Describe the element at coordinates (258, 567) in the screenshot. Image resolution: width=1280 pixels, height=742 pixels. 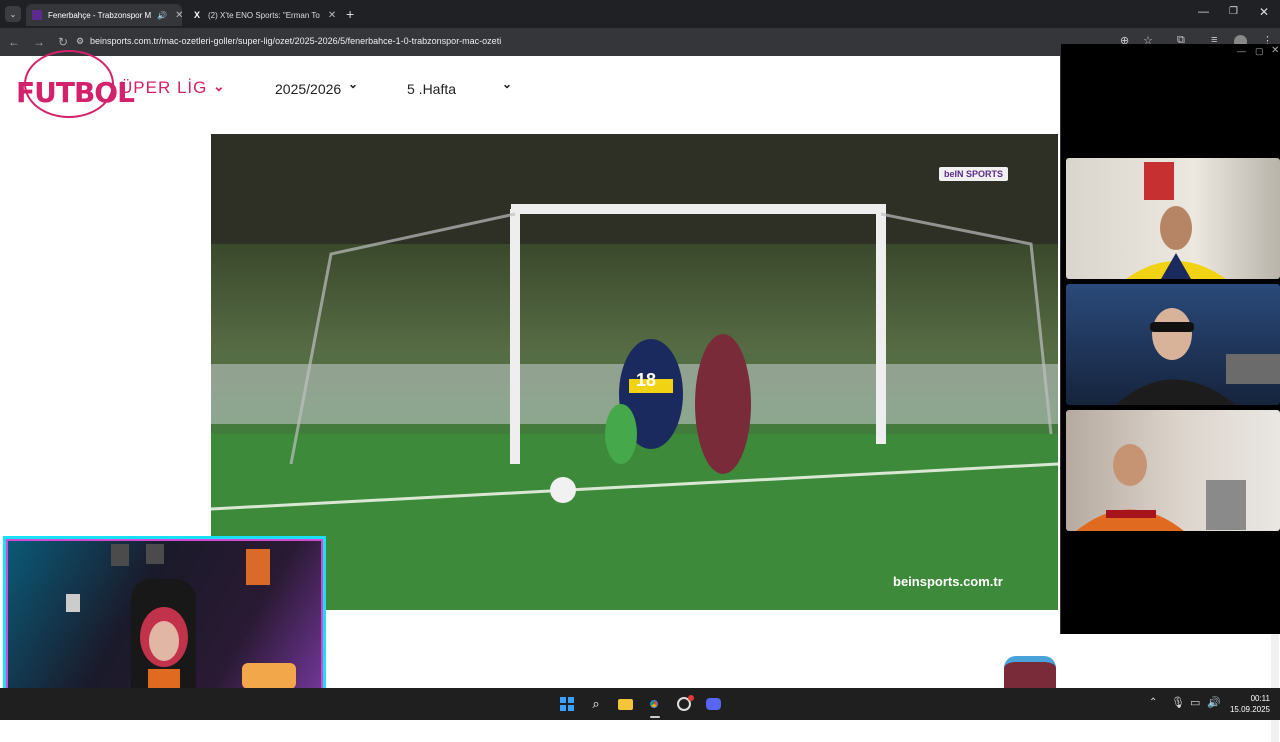
I see `wall-poster` at that location.